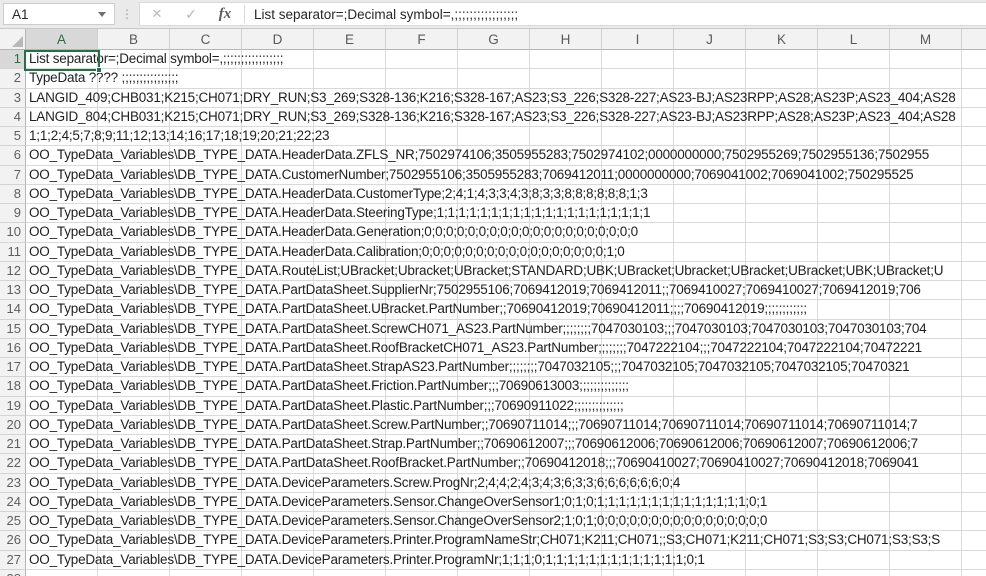 This screenshot has height=576, width=986. Describe the element at coordinates (422, 39) in the screenshot. I see `column-header-F: F` at that location.